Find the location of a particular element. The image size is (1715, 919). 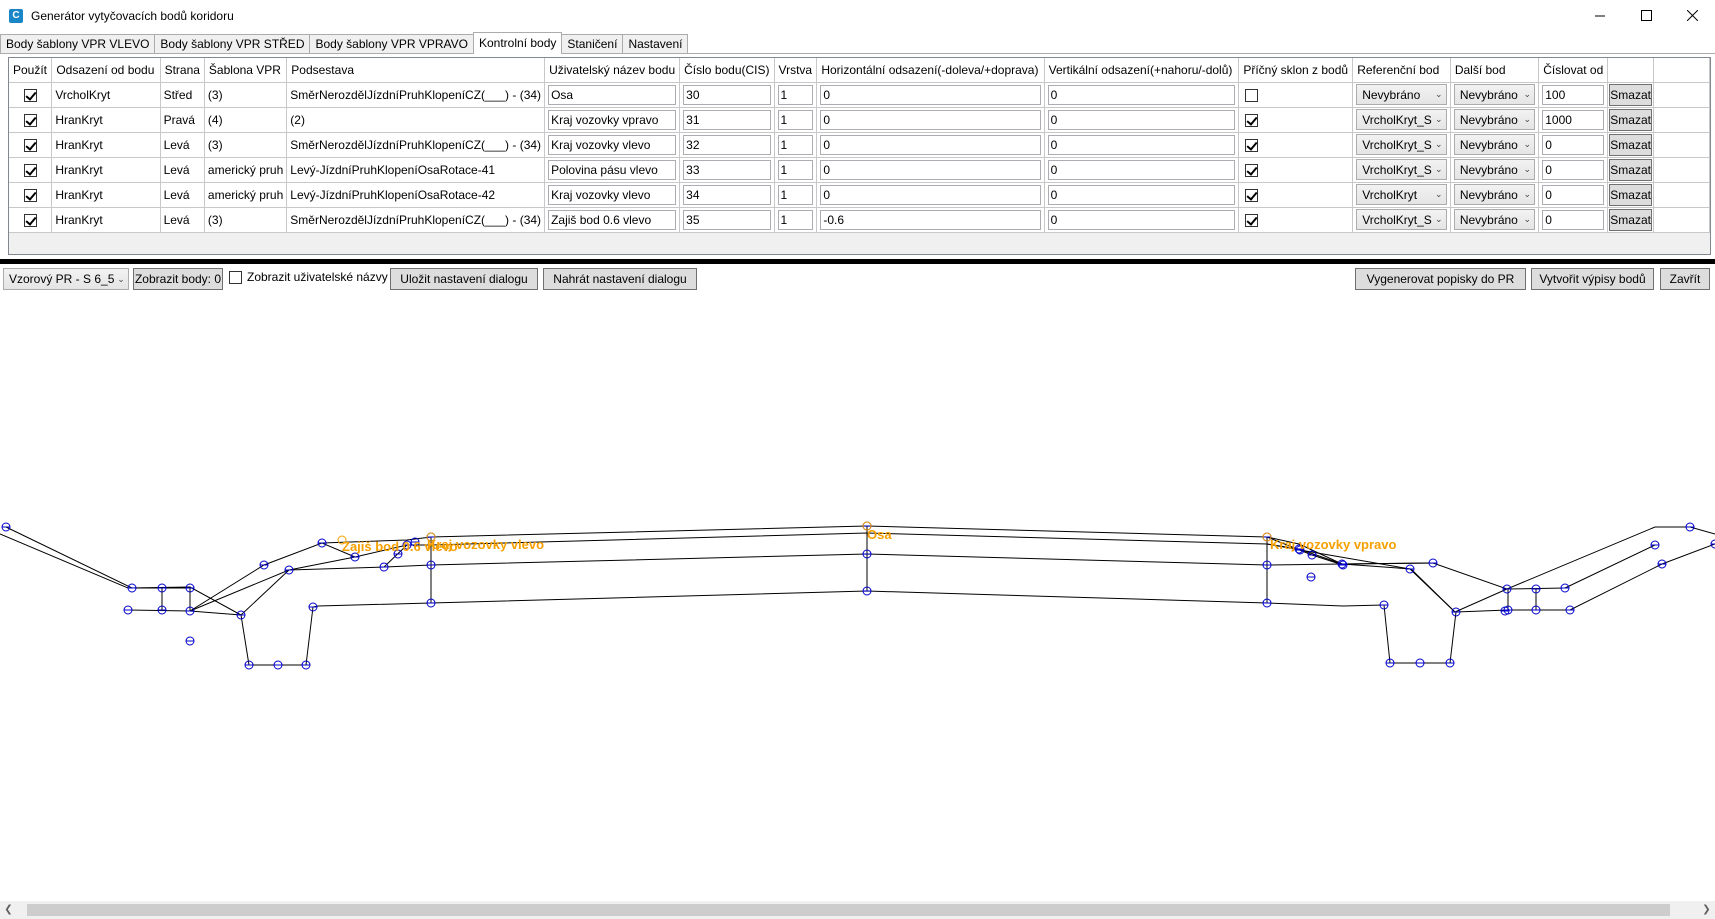

column-header-sablona: Šablona VPR is located at coordinates (246, 70).